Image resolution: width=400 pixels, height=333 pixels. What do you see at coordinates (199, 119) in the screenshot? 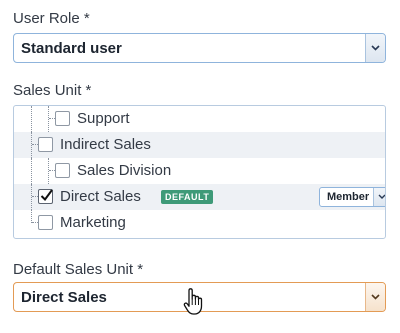
I see `tree-row-support: Support` at bounding box center [199, 119].